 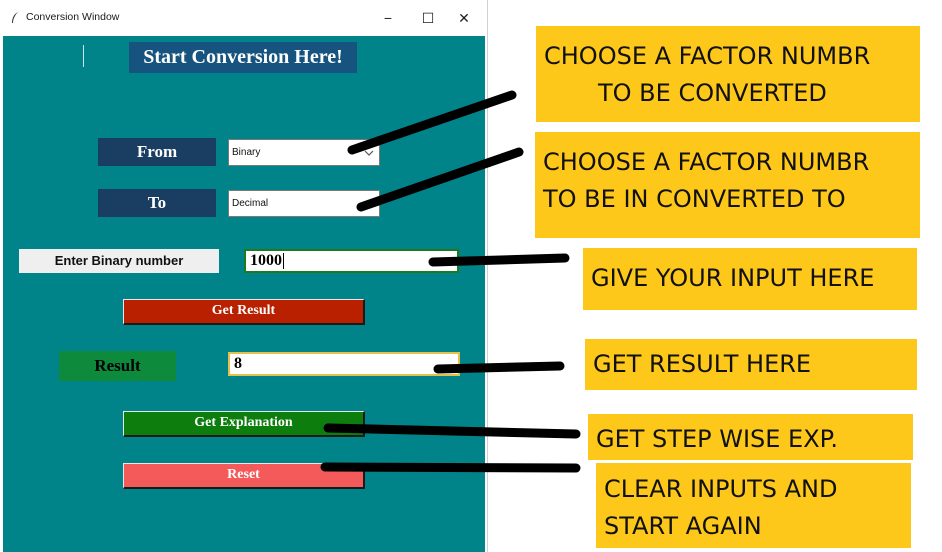 What do you see at coordinates (344, 364) in the screenshot?
I see `result-field: 8` at bounding box center [344, 364].